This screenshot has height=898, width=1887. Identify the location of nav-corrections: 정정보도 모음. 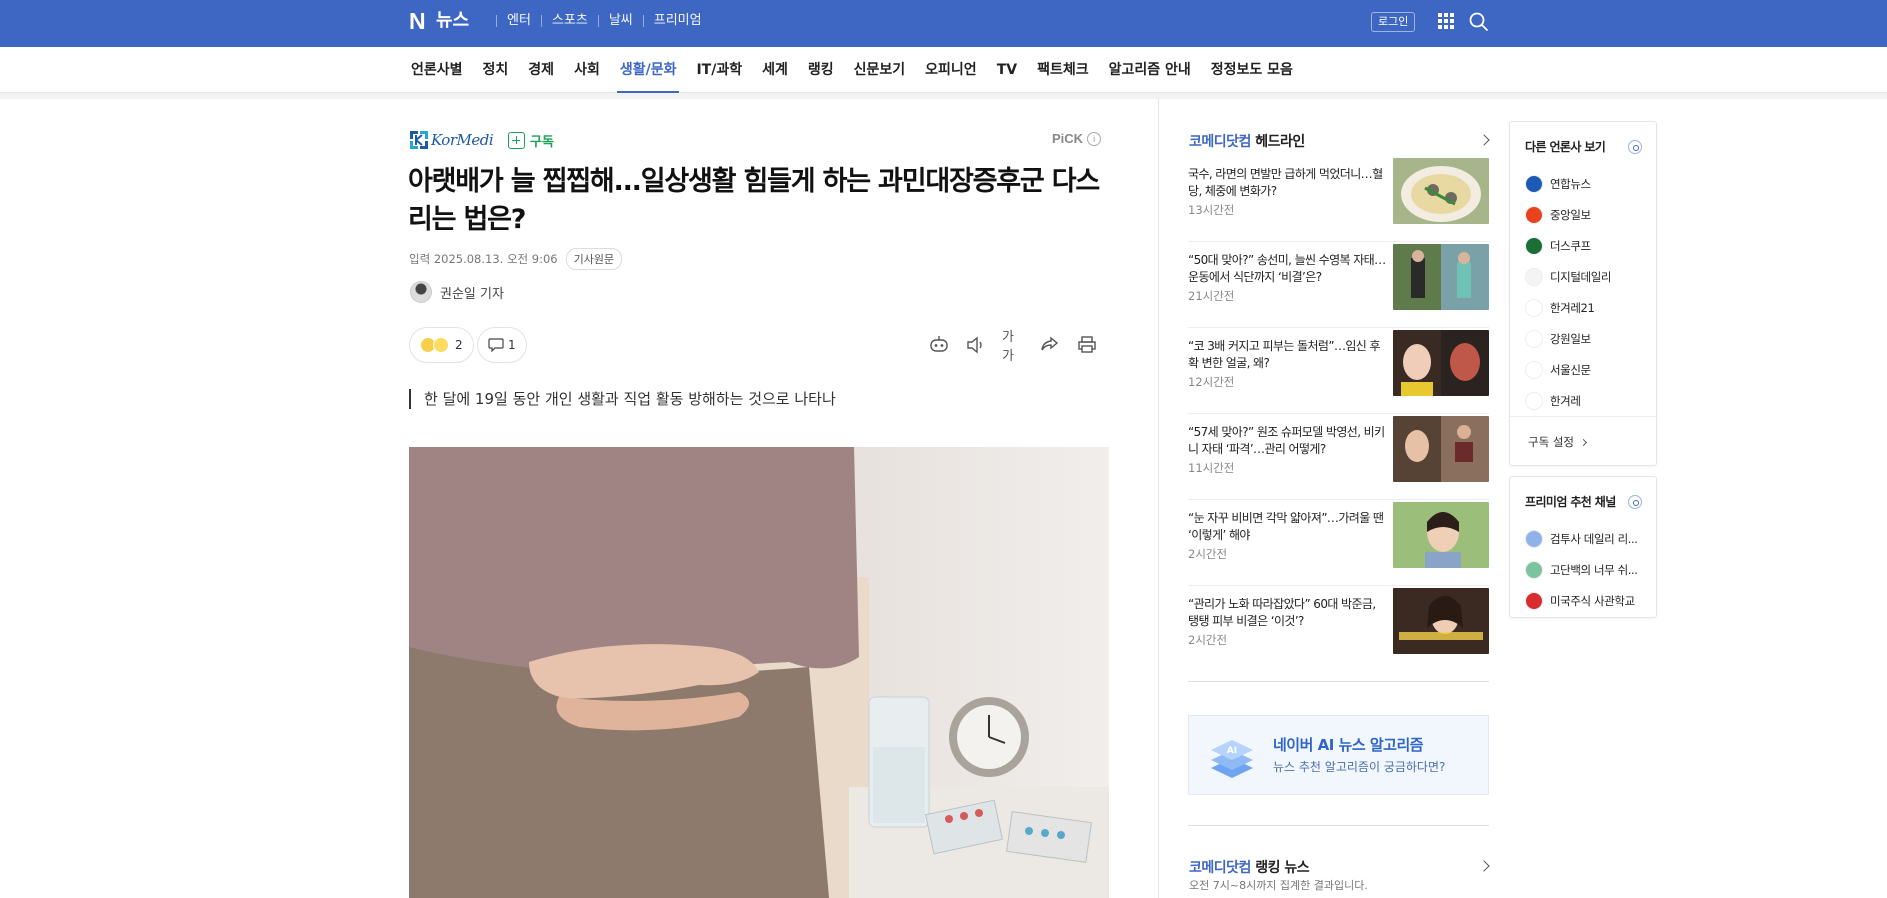
(1252, 70).